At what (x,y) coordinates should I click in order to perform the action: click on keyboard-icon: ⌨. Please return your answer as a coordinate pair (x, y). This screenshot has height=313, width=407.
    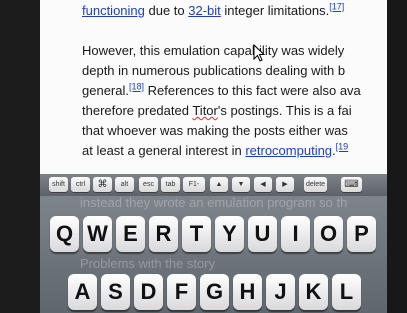
    Looking at the image, I should click on (351, 184).